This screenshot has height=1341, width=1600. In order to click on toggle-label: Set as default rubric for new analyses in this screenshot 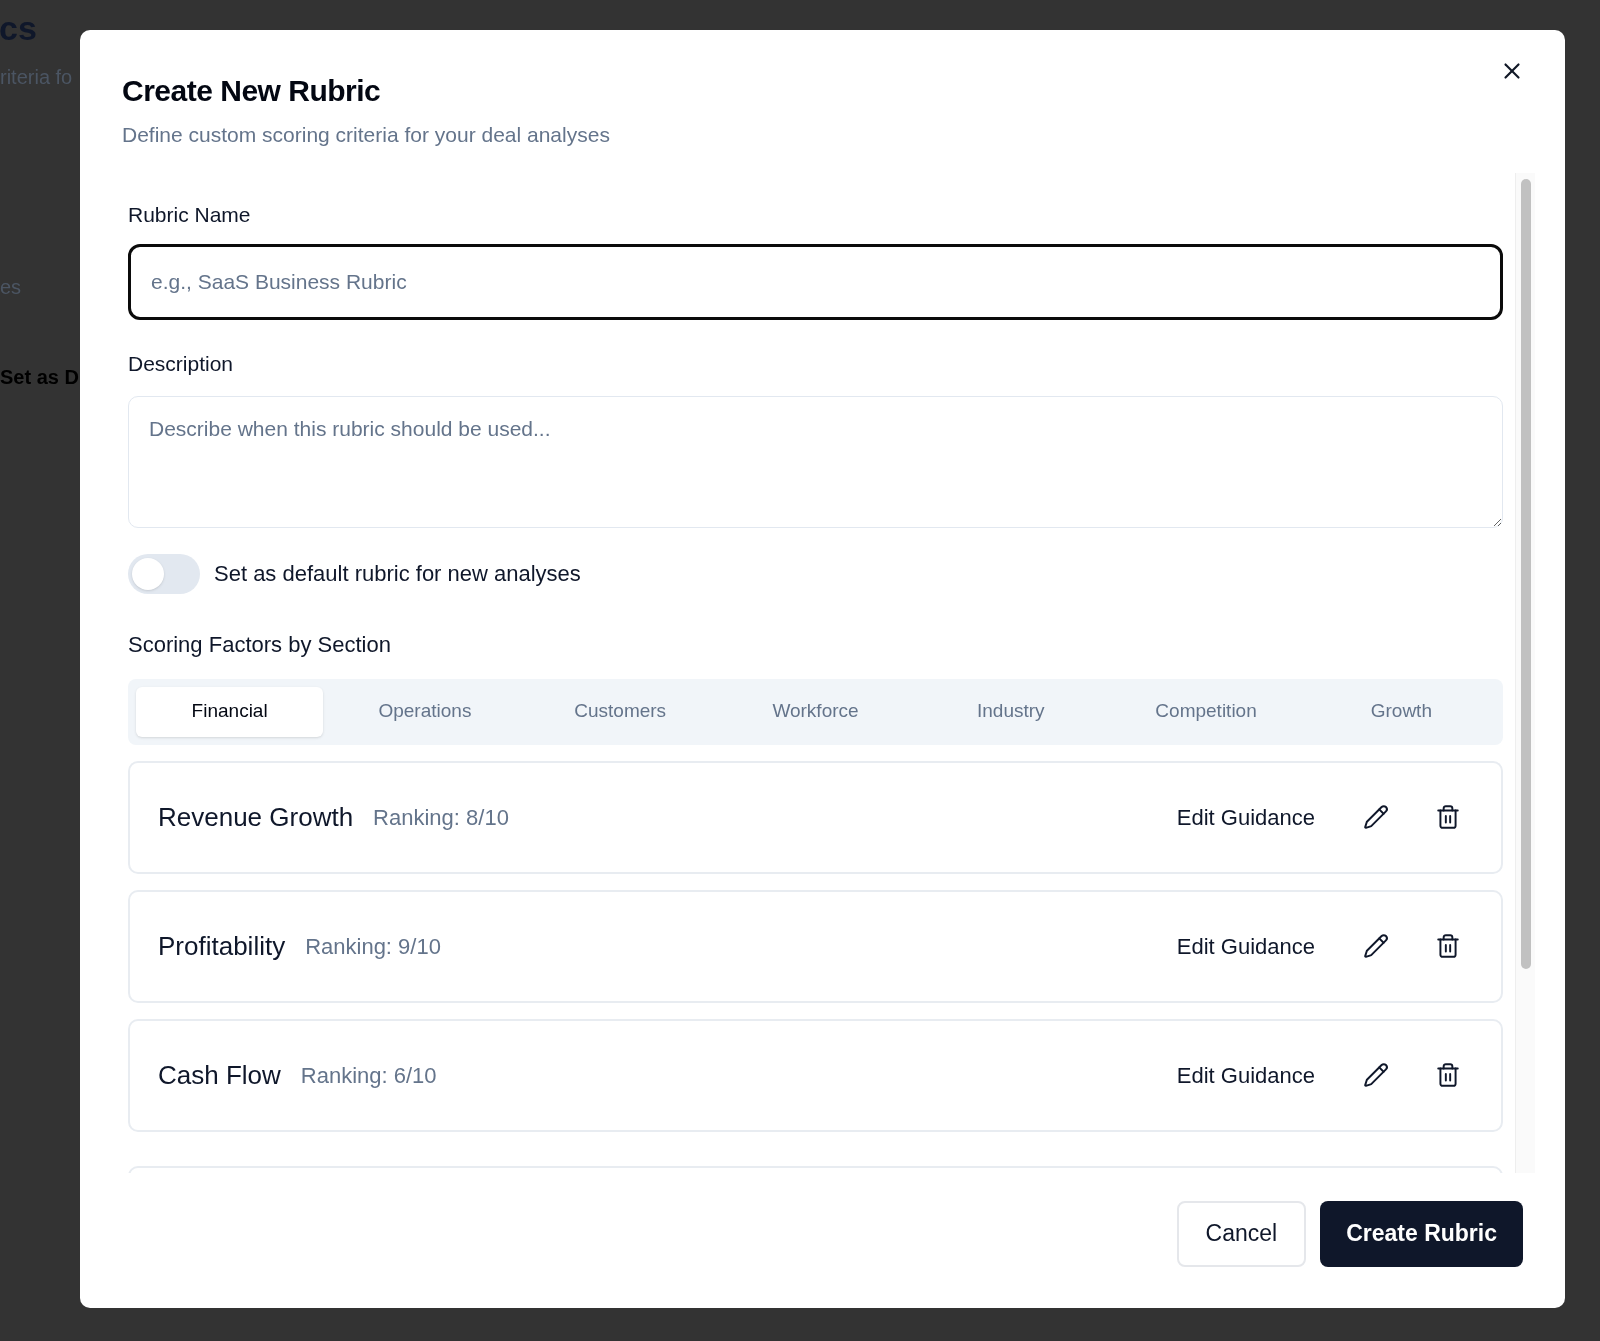, I will do `click(397, 574)`.